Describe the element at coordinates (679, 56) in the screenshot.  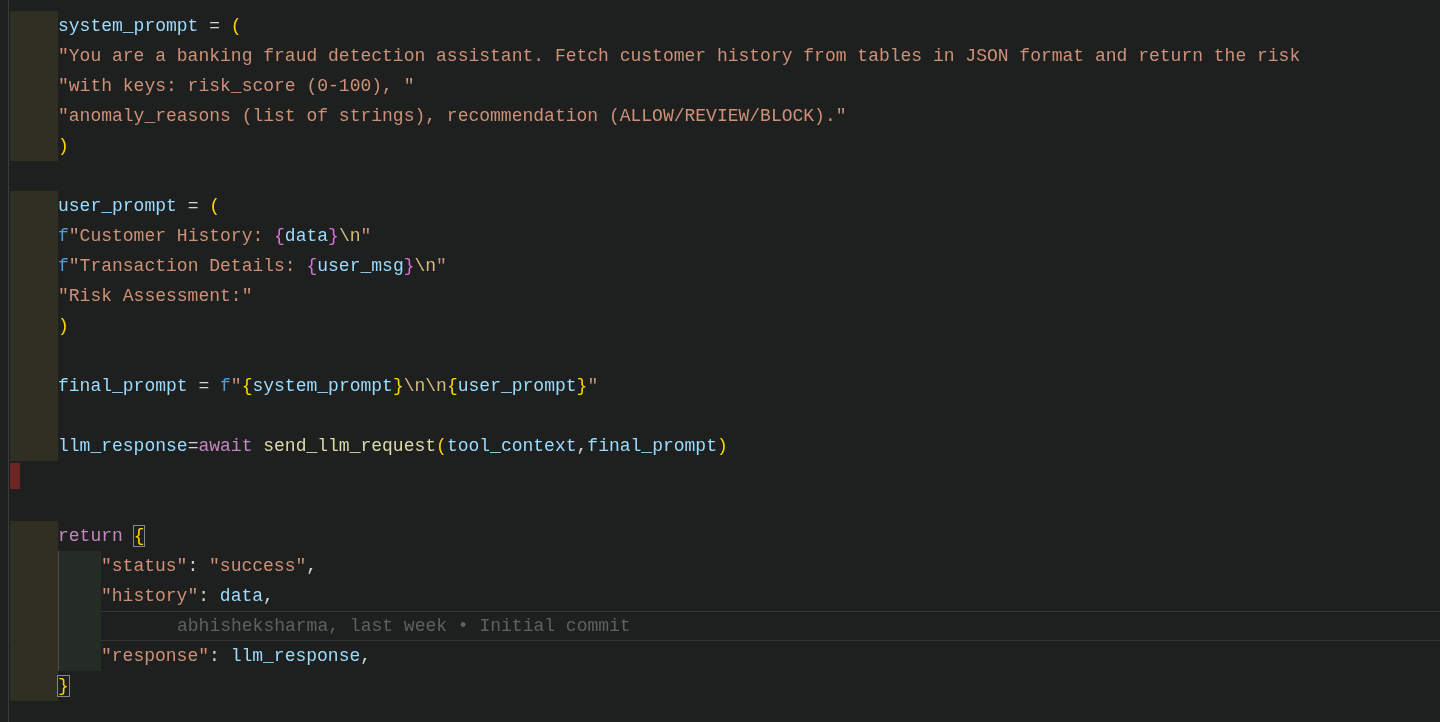
I see `code-line: "You are a banking fraud detection assistant. Fetch customer history from tables in JSON format and return the risk` at that location.